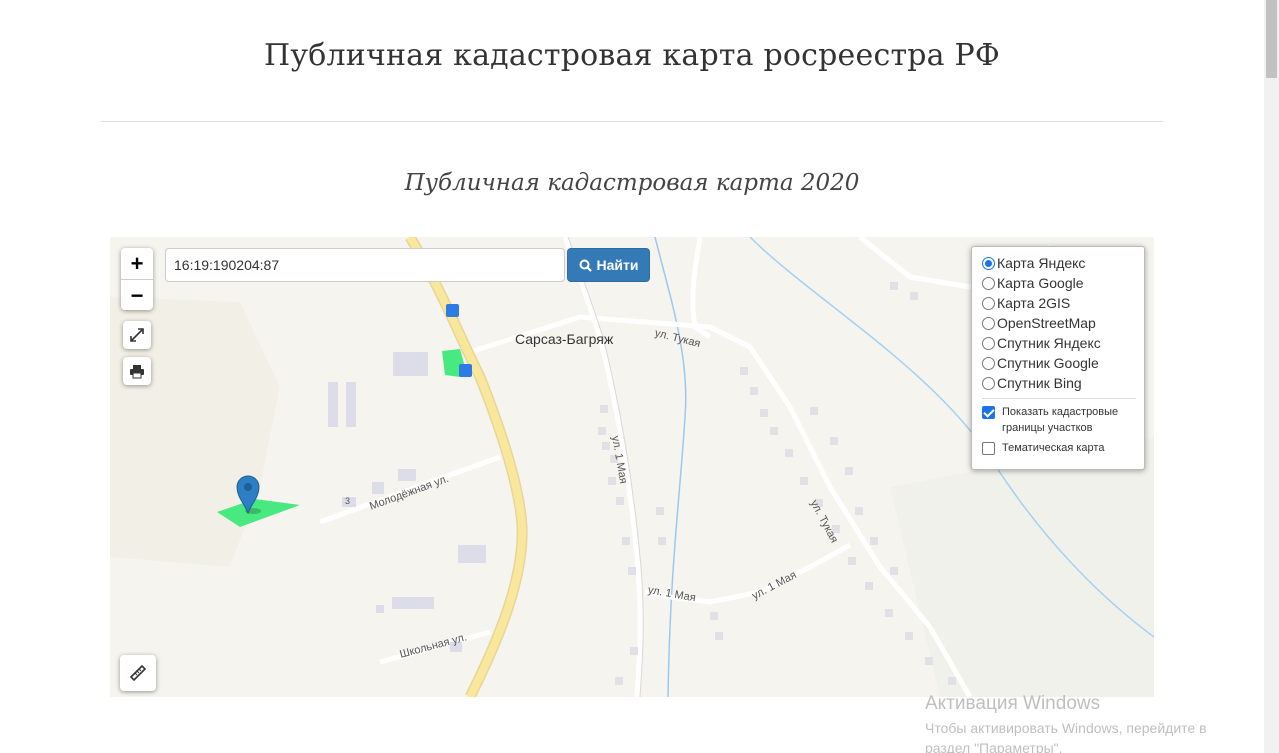 This screenshot has height=753, width=1279. What do you see at coordinates (1034, 303) in the screenshot?
I see `layer-label: Карта 2GIS` at bounding box center [1034, 303].